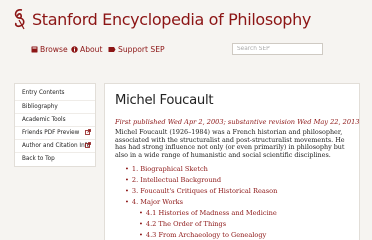 This screenshot has width=372, height=240. Describe the element at coordinates (54, 49) in the screenshot. I see `nav-browse-label: Browse` at that location.